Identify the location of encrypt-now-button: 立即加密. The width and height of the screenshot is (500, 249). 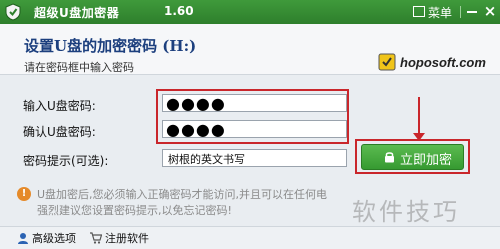
(412, 157).